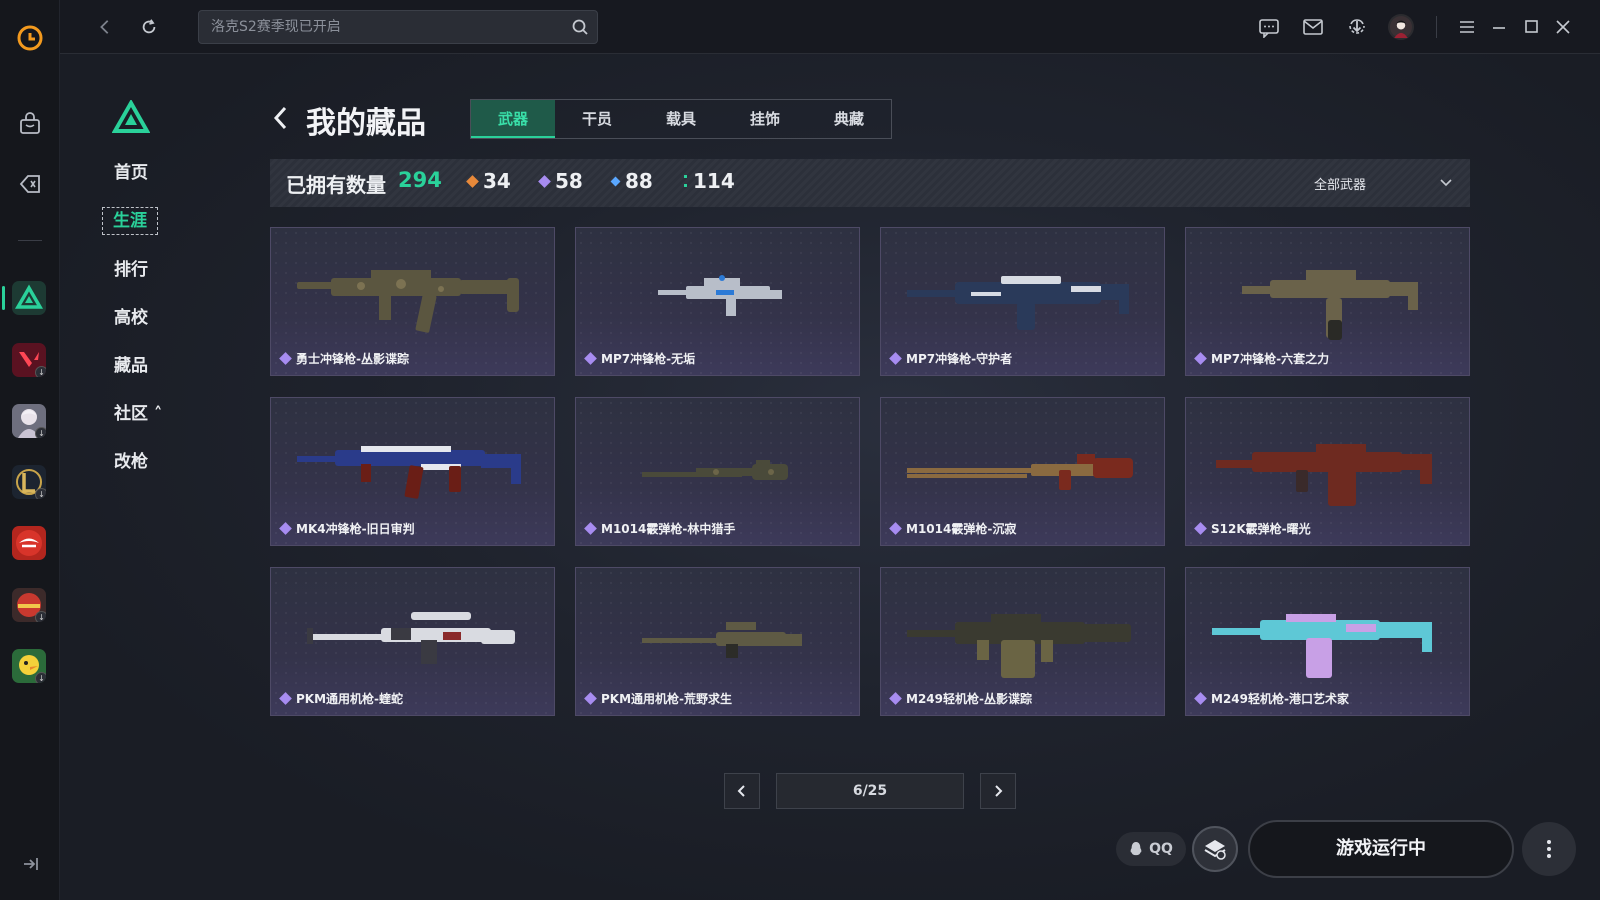  What do you see at coordinates (281, 118) in the screenshot?
I see `back-arrow-icon` at bounding box center [281, 118].